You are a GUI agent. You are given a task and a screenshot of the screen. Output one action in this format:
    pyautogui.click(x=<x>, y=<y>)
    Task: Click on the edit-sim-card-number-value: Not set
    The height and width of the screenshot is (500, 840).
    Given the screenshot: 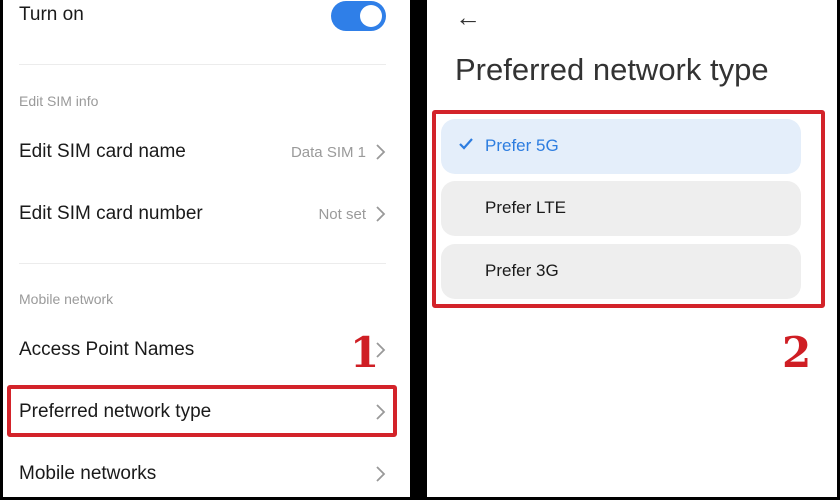 What is the action you would take?
    pyautogui.click(x=342, y=214)
    